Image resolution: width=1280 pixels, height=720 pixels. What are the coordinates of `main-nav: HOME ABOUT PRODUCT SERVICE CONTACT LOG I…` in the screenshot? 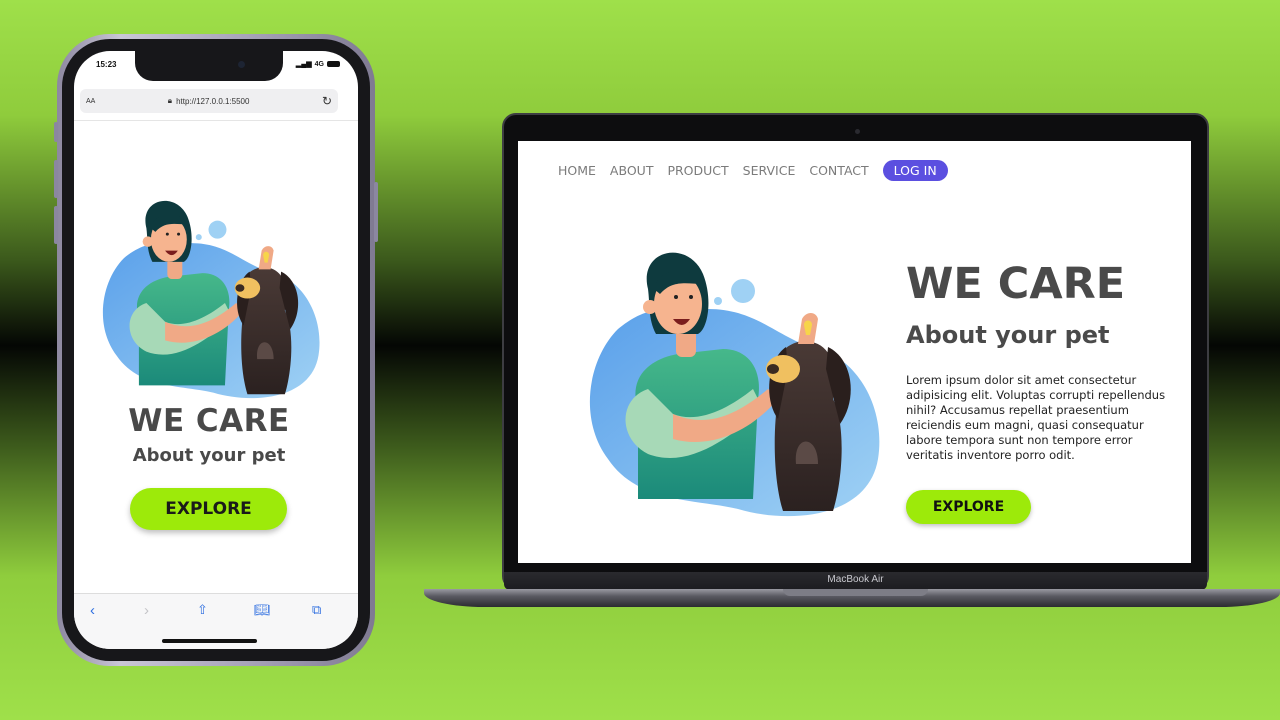 It's located at (753, 170).